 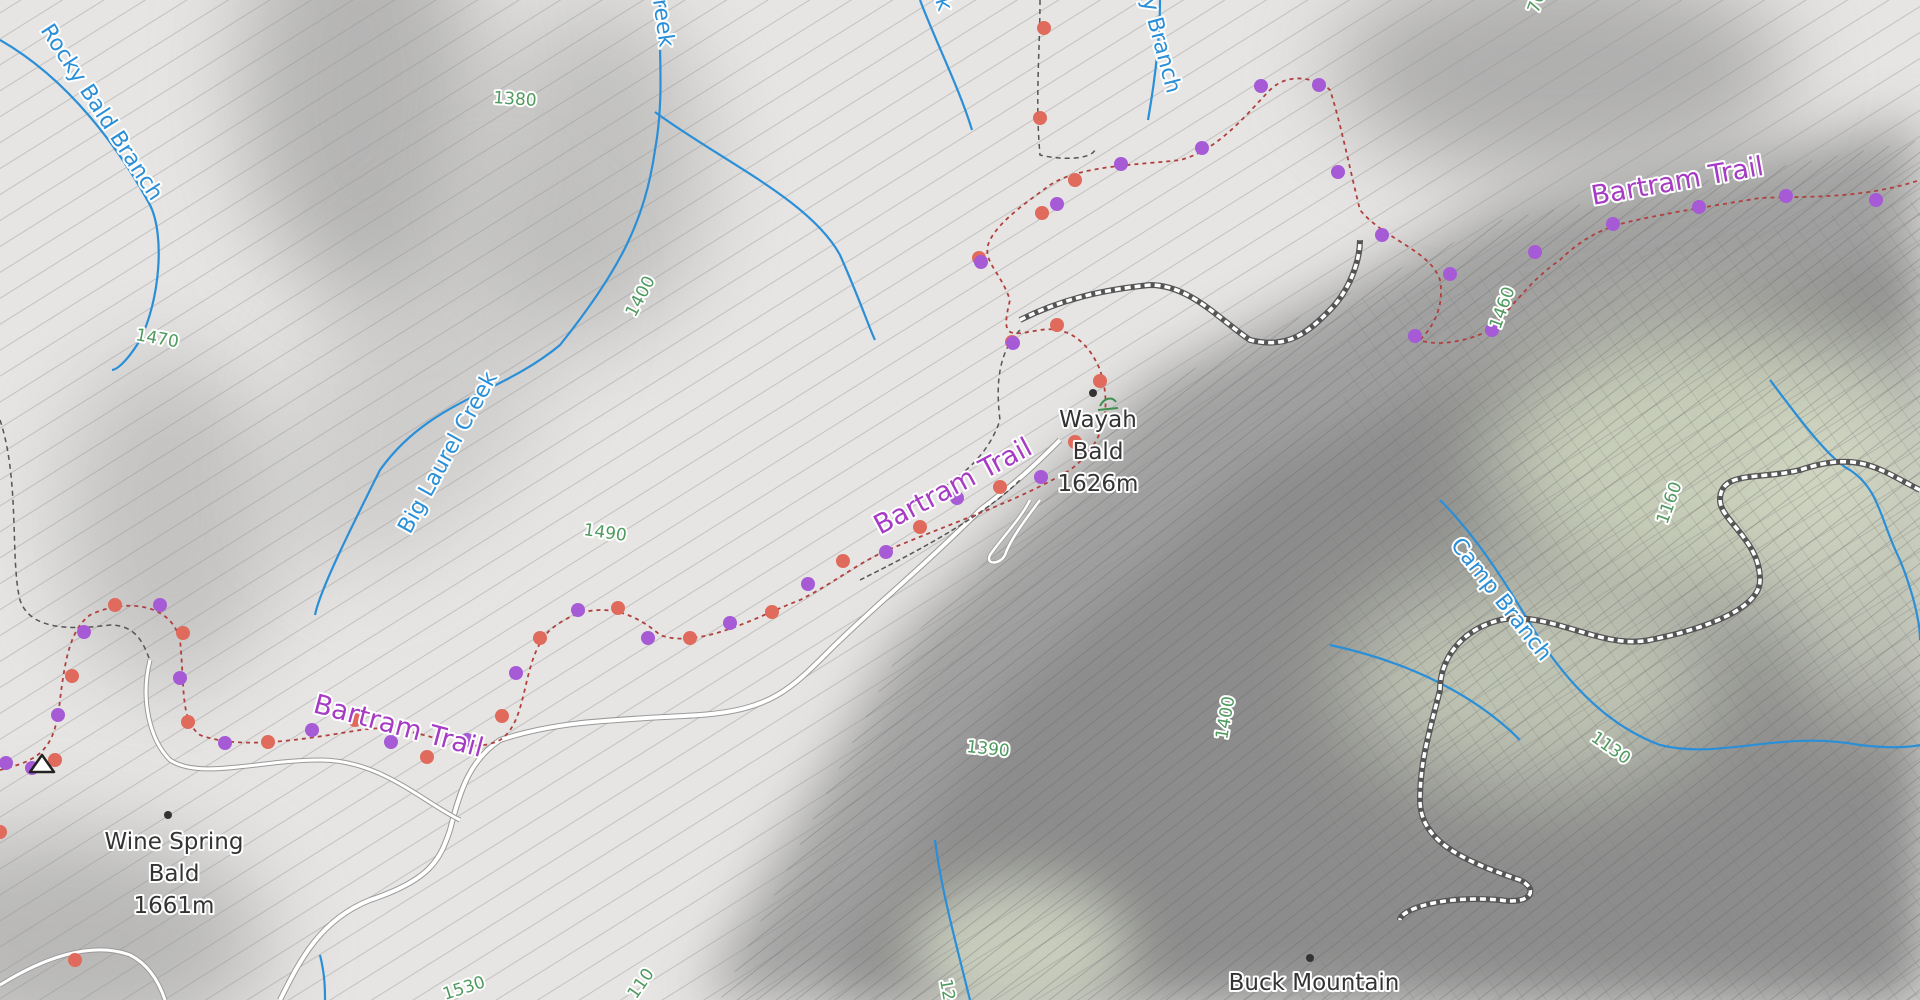 What do you see at coordinates (1093, 393) in the screenshot?
I see `wayah-bald-marker` at bounding box center [1093, 393].